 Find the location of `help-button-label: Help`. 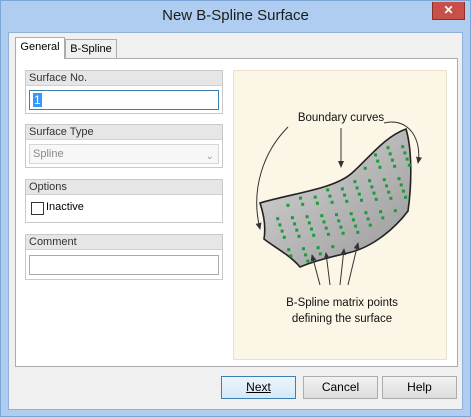

help-button-label: Help is located at coordinates (419, 387).